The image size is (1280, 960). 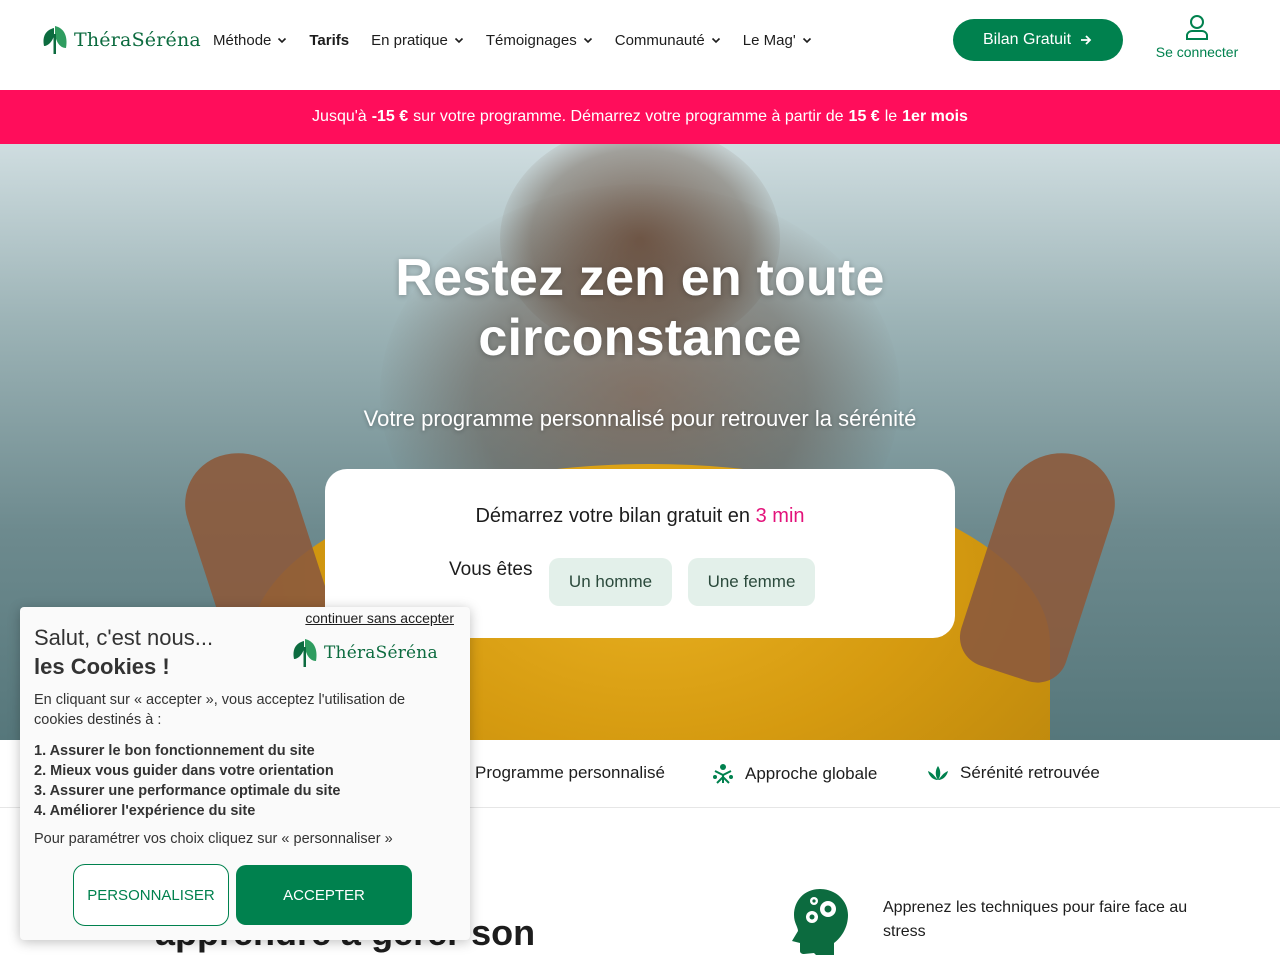 What do you see at coordinates (659, 40) in the screenshot?
I see `nav-label: Communauté` at bounding box center [659, 40].